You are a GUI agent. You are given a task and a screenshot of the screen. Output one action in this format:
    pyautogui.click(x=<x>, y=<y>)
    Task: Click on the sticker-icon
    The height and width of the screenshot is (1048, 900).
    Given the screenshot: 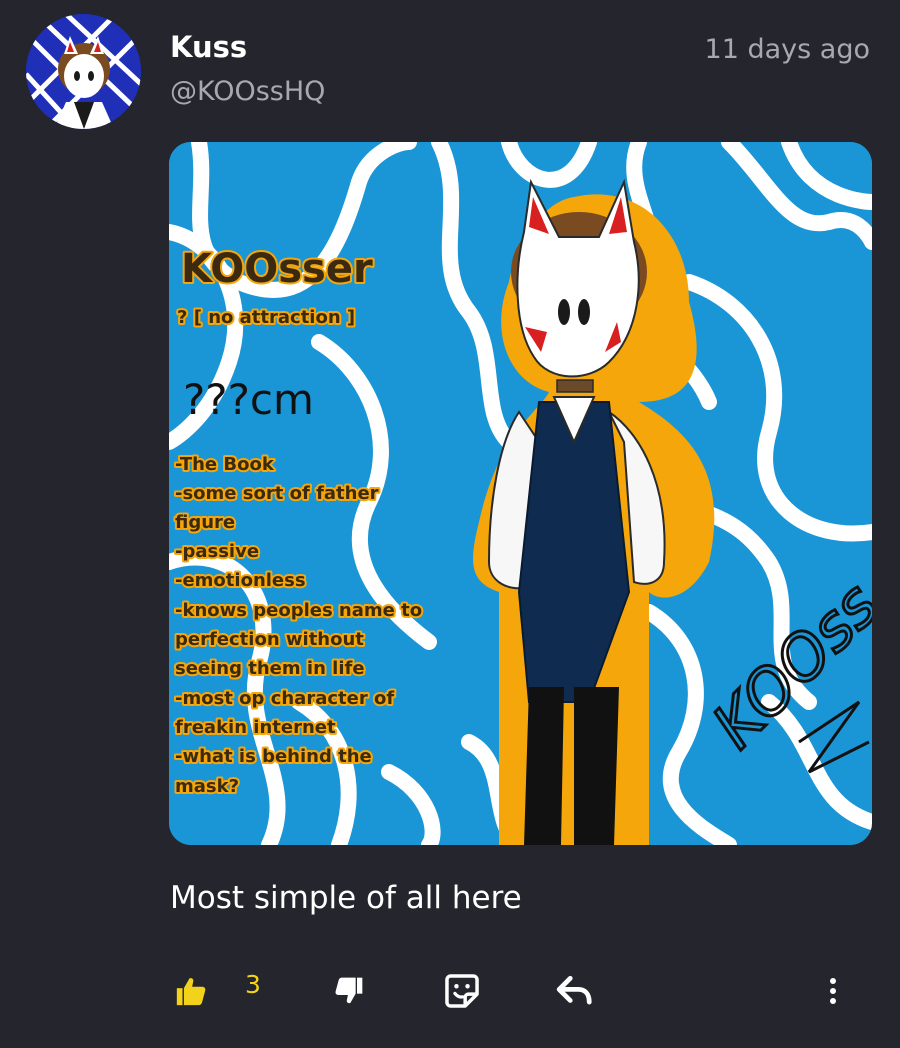 What is the action you would take?
    pyautogui.click(x=462, y=991)
    